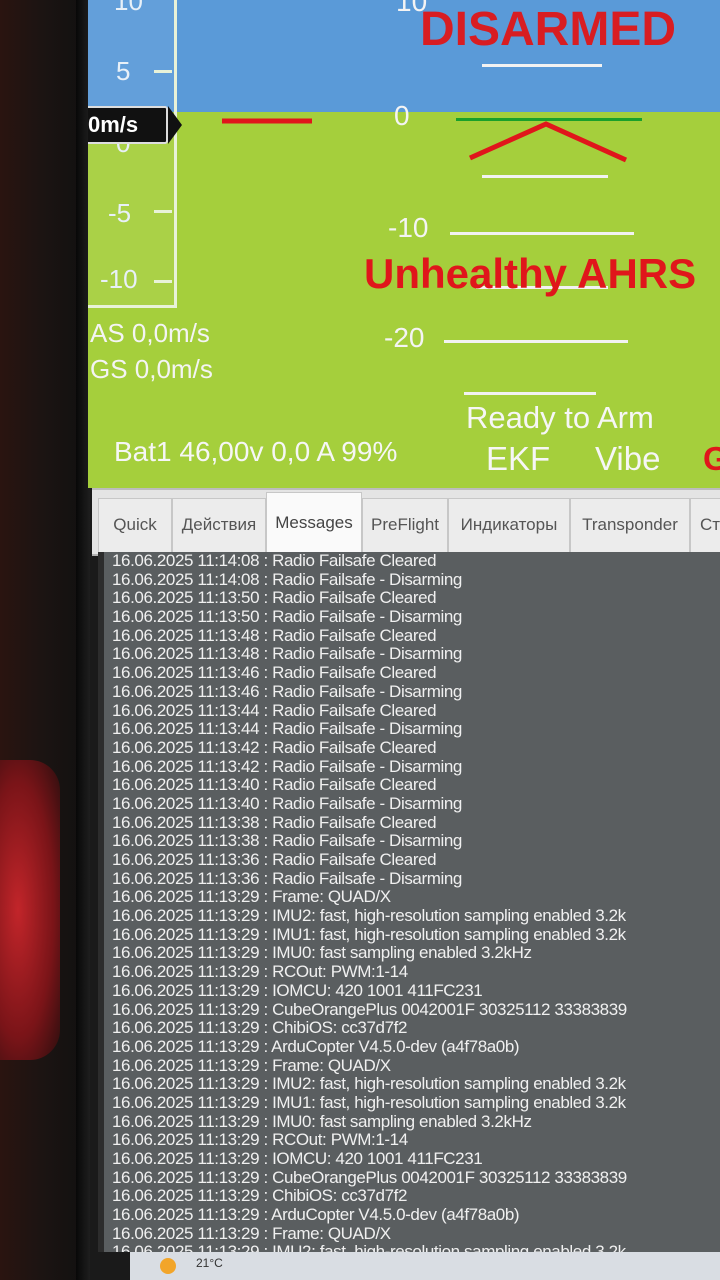 The width and height of the screenshot is (720, 1280). I want to click on pitch-label: -20, so click(404, 337).